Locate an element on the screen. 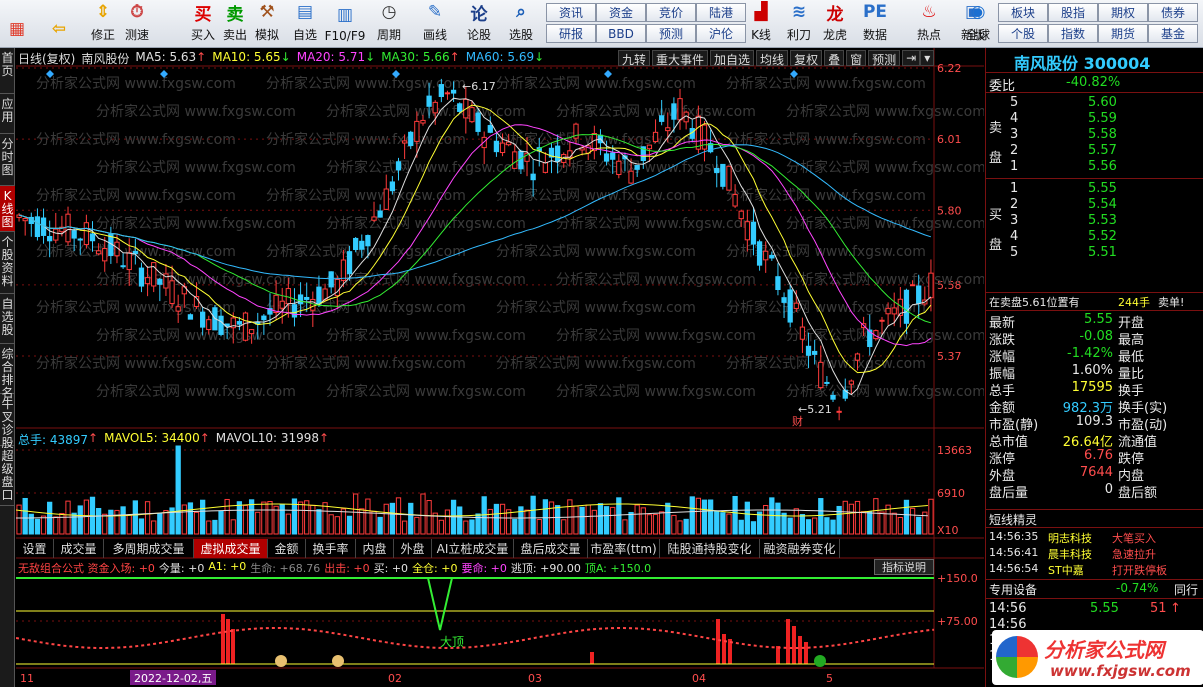 The width and height of the screenshot is (1203, 687). sidebar-tab-K线图: K线图 is located at coordinates (7, 209).